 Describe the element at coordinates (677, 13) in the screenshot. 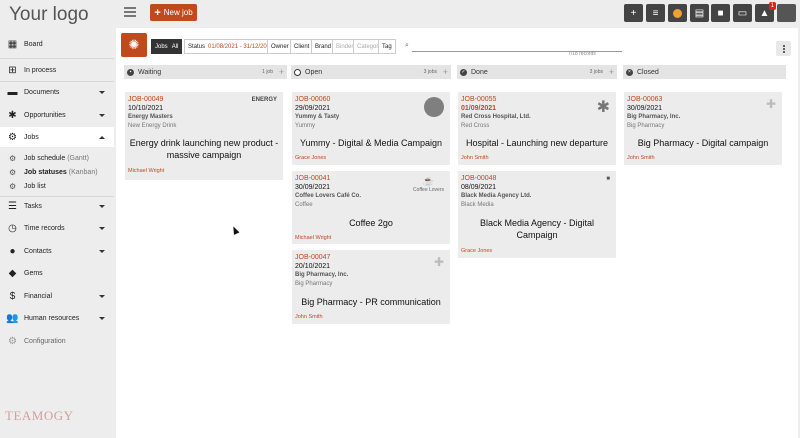

I see `timer-icon` at that location.